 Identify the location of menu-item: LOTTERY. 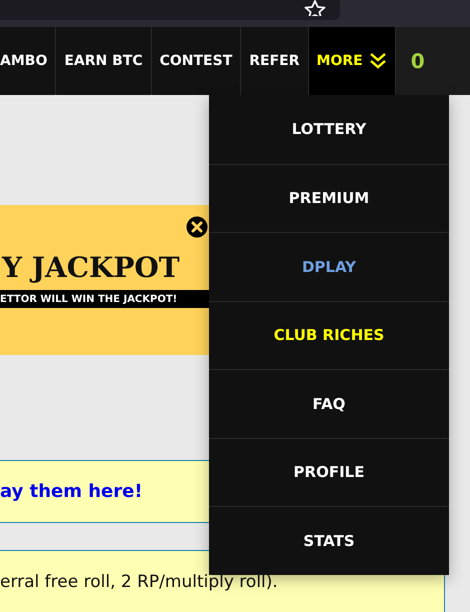
(329, 129).